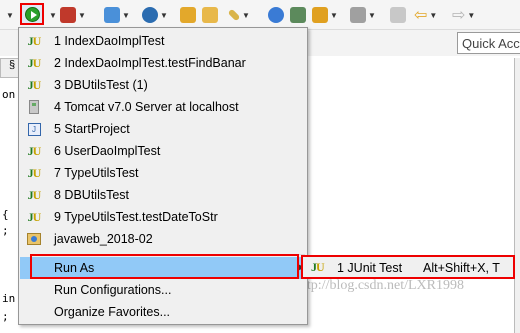  I want to click on menu-item-testfindbanar: JU 2 IndexDaoImplTest.testFindBanar, so click(163, 63).